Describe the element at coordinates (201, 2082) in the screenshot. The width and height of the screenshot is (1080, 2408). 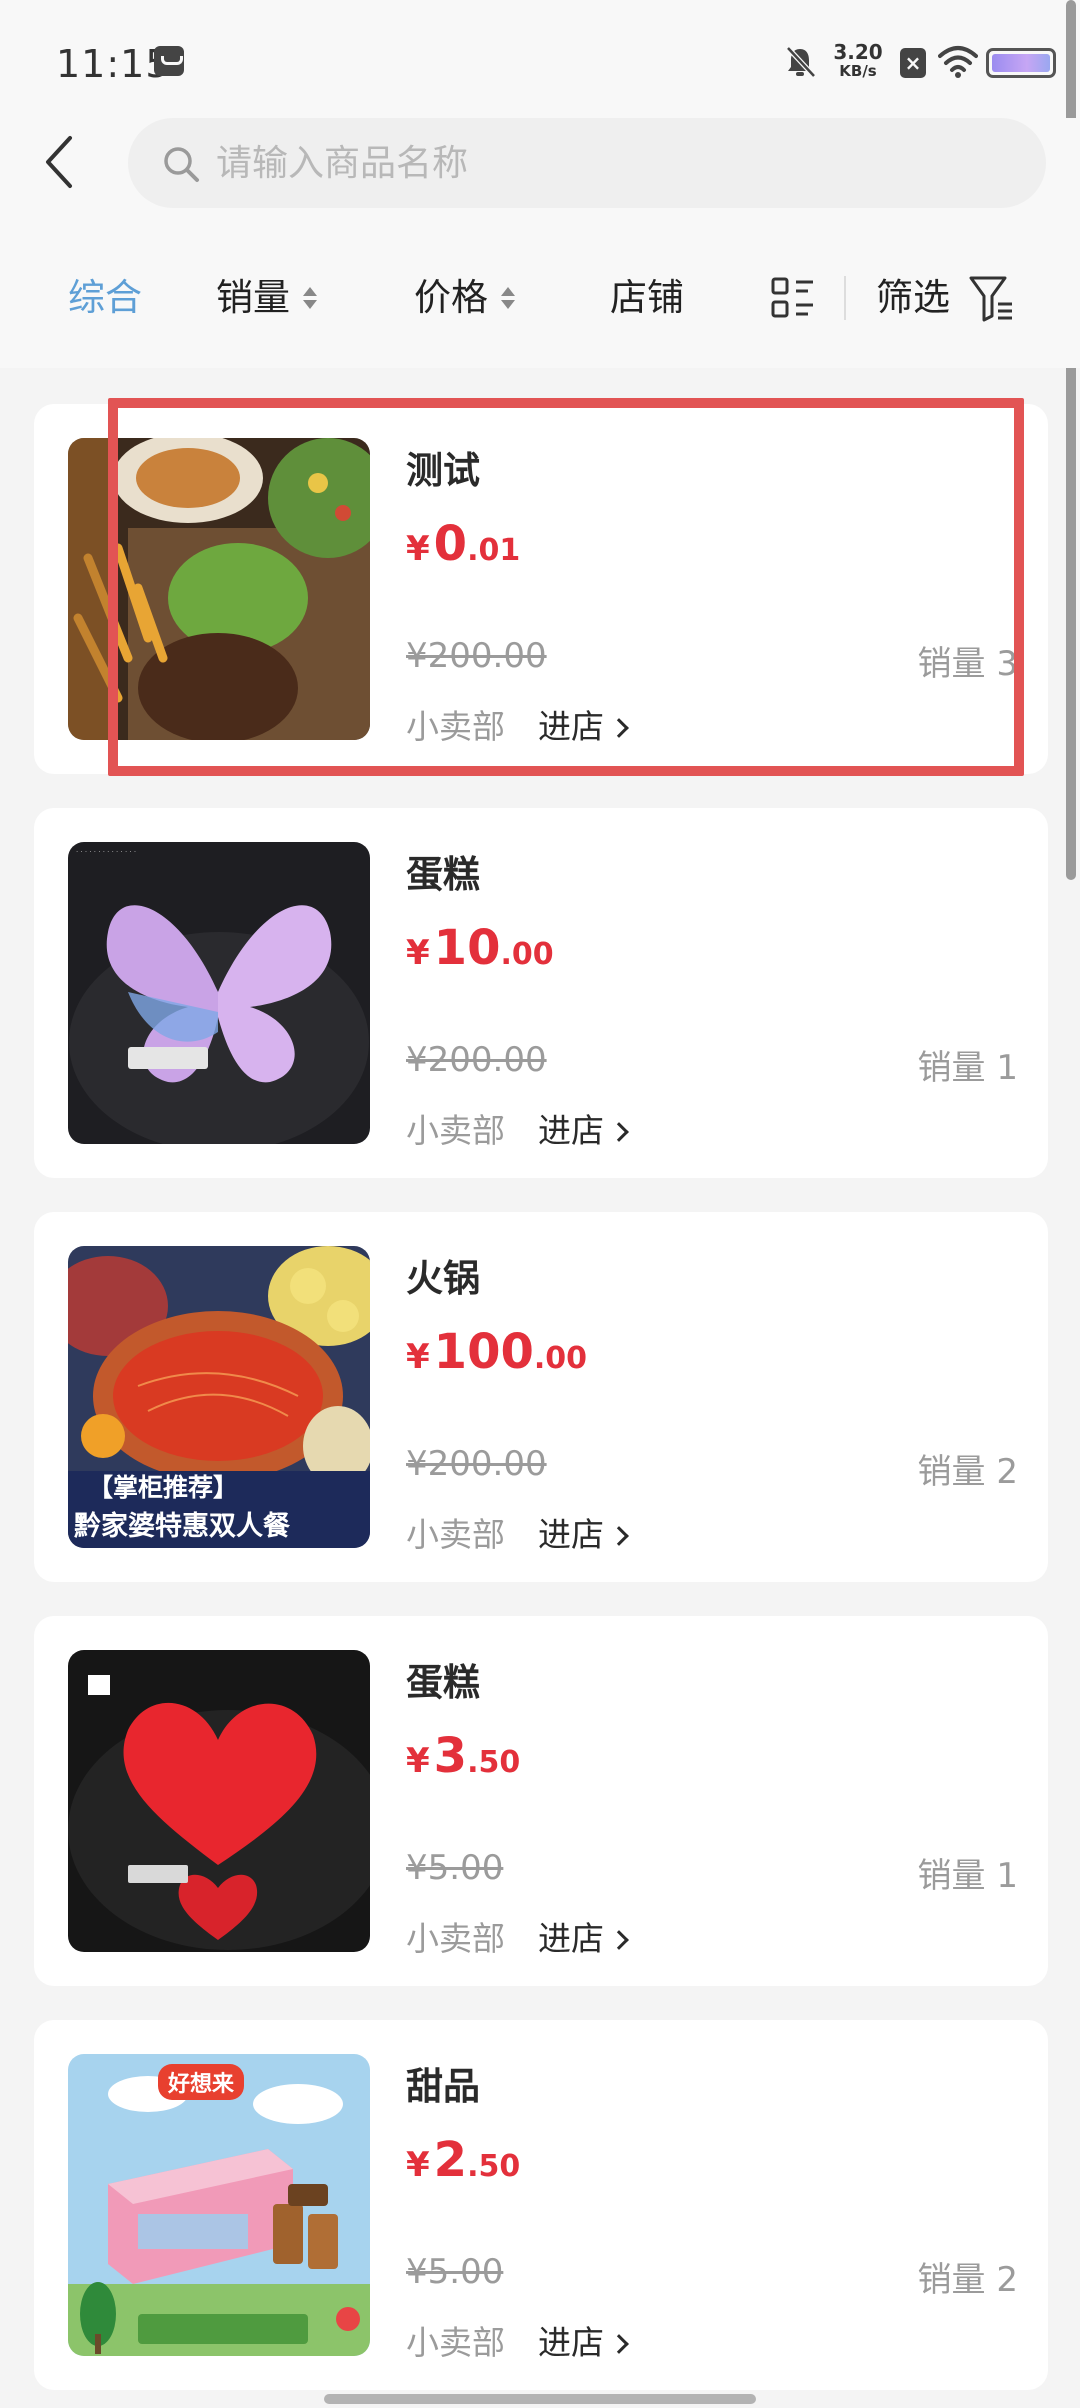
I see `image-brand-label: 好想来` at that location.